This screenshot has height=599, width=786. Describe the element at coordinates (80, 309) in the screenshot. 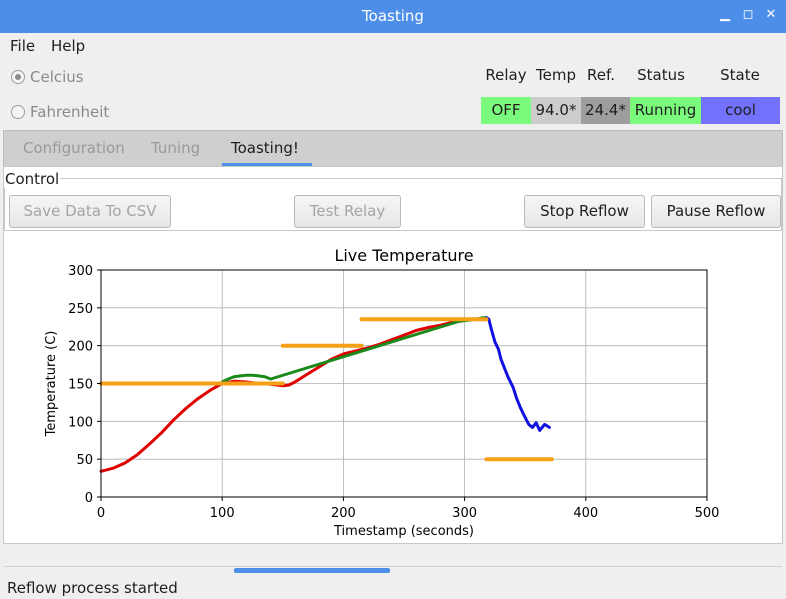

I see `y-tick-label: 250` at that location.